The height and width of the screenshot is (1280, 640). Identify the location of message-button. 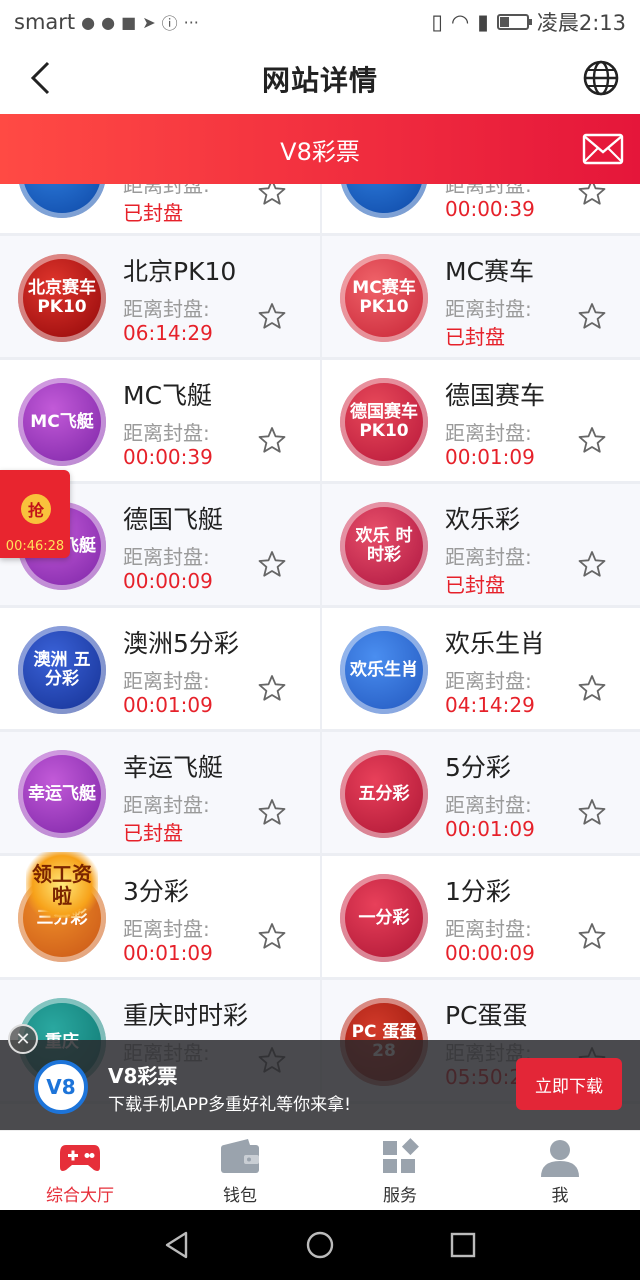
(603, 149).